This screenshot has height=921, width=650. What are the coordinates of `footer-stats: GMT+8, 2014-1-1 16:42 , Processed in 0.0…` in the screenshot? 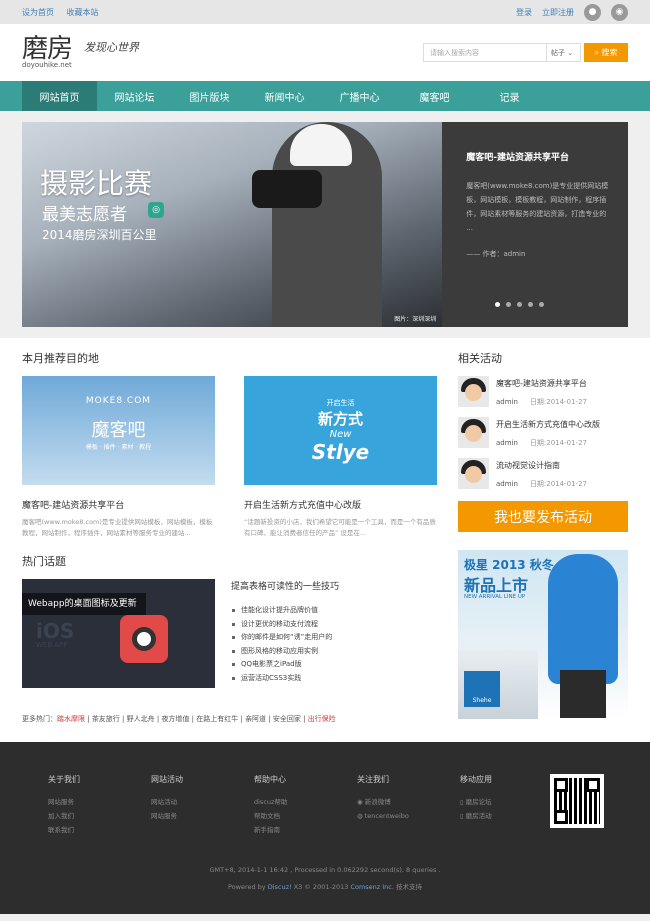 It's located at (325, 870).